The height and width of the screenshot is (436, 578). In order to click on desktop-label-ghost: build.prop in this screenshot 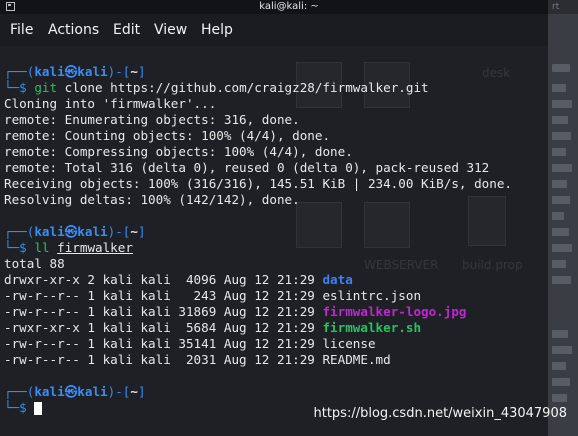, I will do `click(492, 265)`.